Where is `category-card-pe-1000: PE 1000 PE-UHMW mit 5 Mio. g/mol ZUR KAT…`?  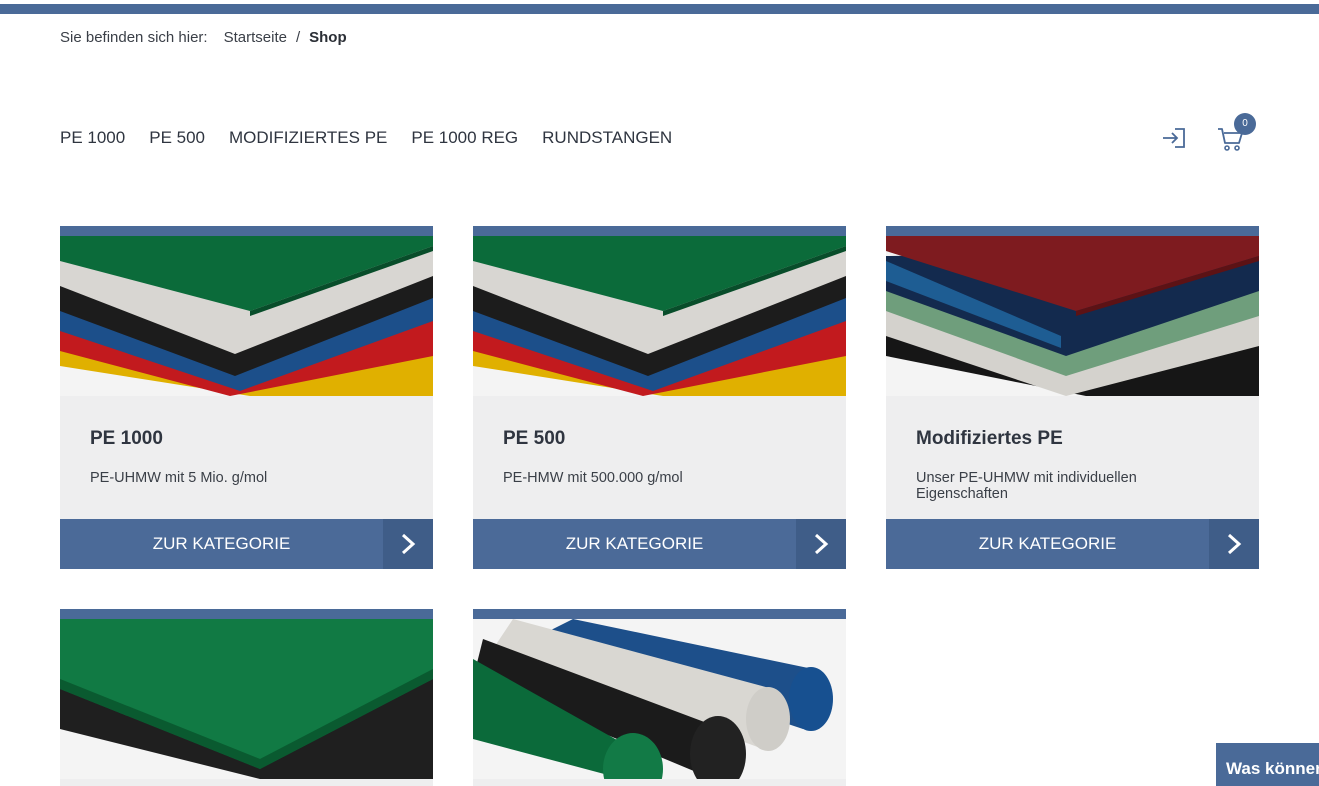 category-card-pe-1000: PE 1000 PE-UHMW mit 5 Mio. g/mol ZUR KAT… is located at coordinates (246, 397).